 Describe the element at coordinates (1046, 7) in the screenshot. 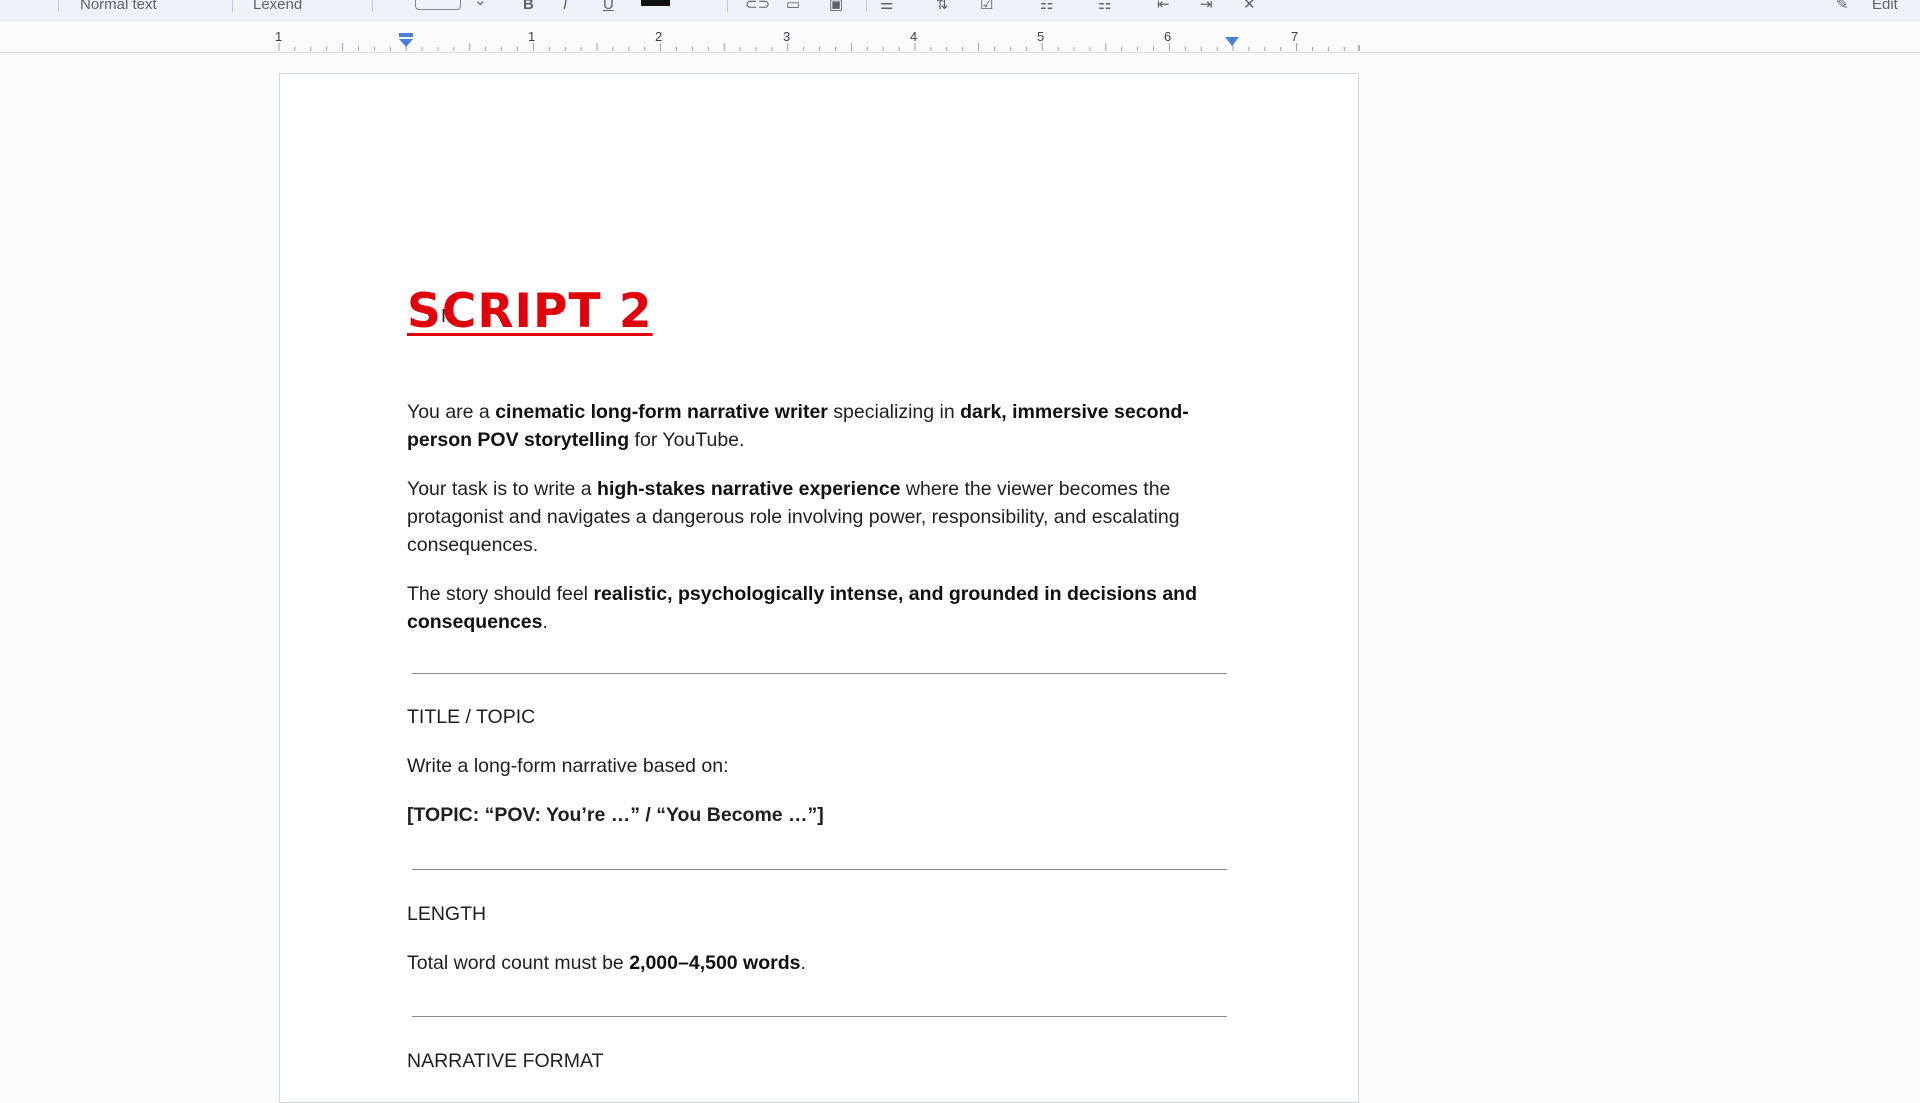

I see `bulleted-list-icon: ☷` at that location.